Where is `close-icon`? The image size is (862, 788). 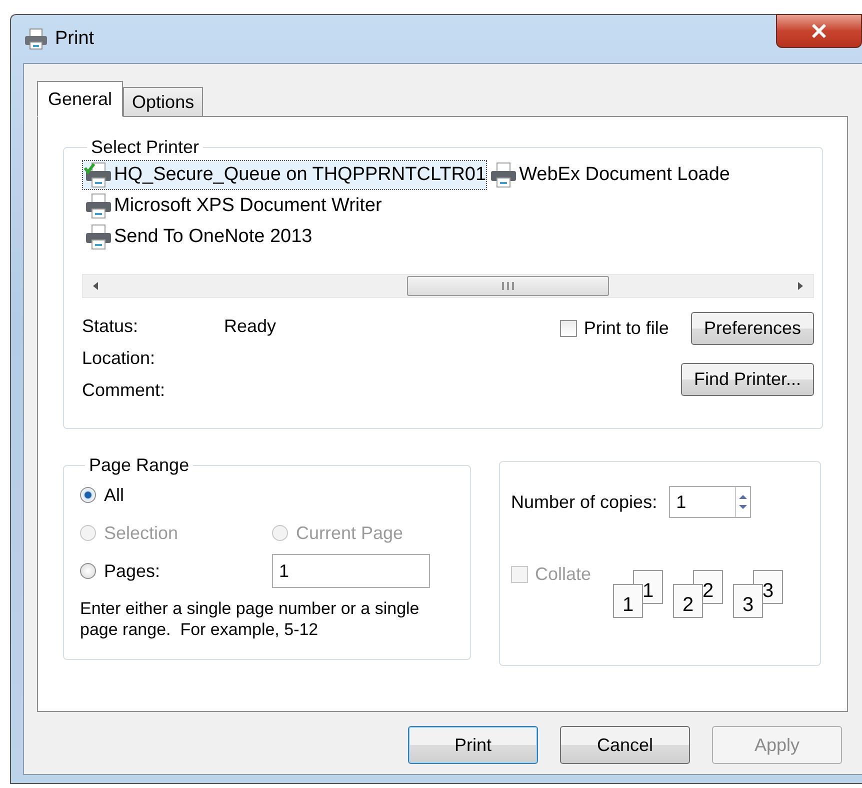
close-icon is located at coordinates (819, 31).